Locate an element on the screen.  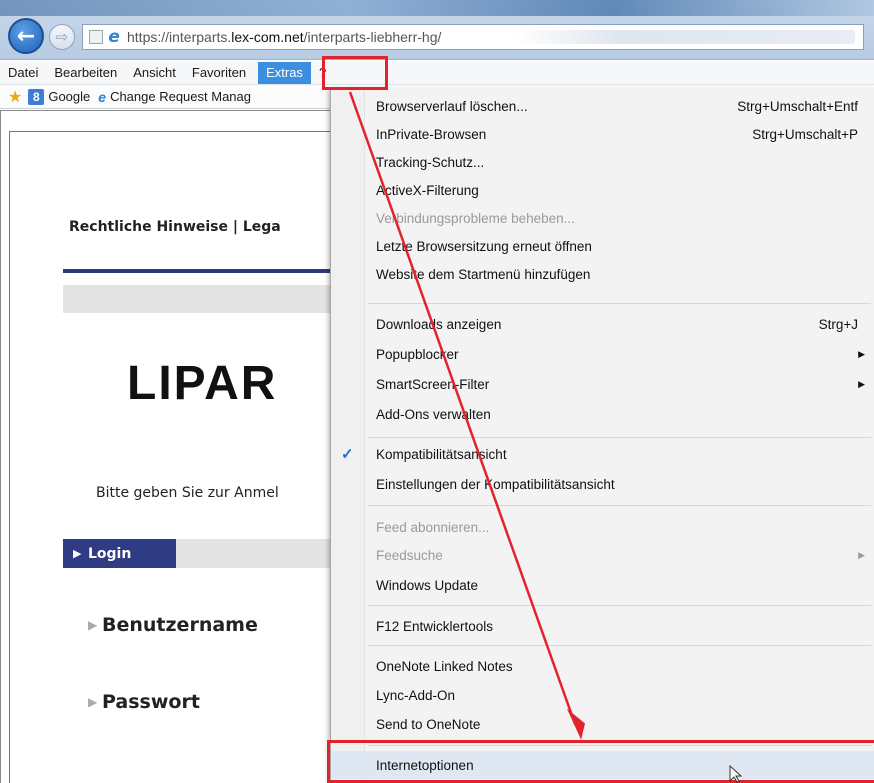
url-prefix: https://interparts. is located at coordinates (179, 37).